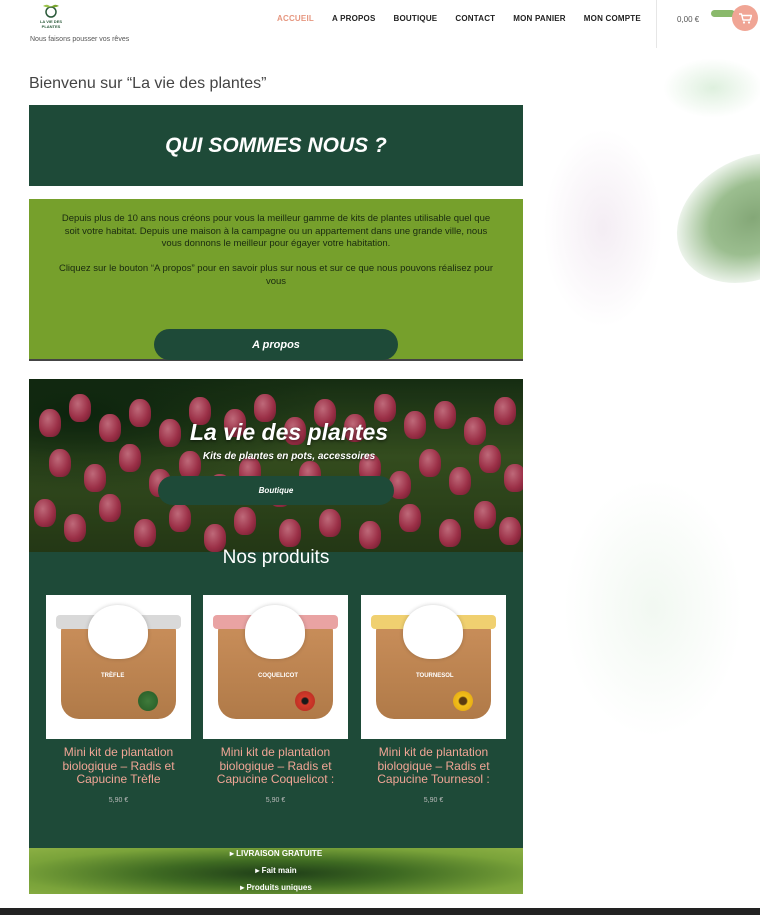 The image size is (760, 915). I want to click on nav-item-contact: CONTACT, so click(475, 18).